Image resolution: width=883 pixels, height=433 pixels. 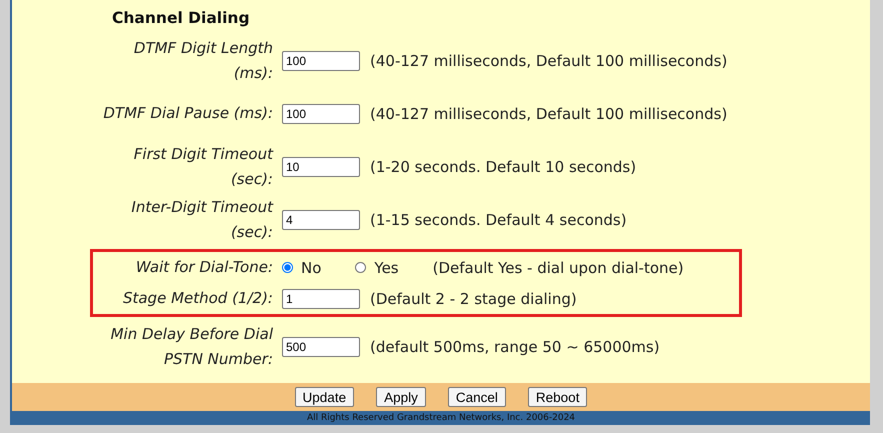 What do you see at coordinates (515, 347) in the screenshot?
I see `hint-text: (default 500ms, range 50 ~ 65000ms)` at bounding box center [515, 347].